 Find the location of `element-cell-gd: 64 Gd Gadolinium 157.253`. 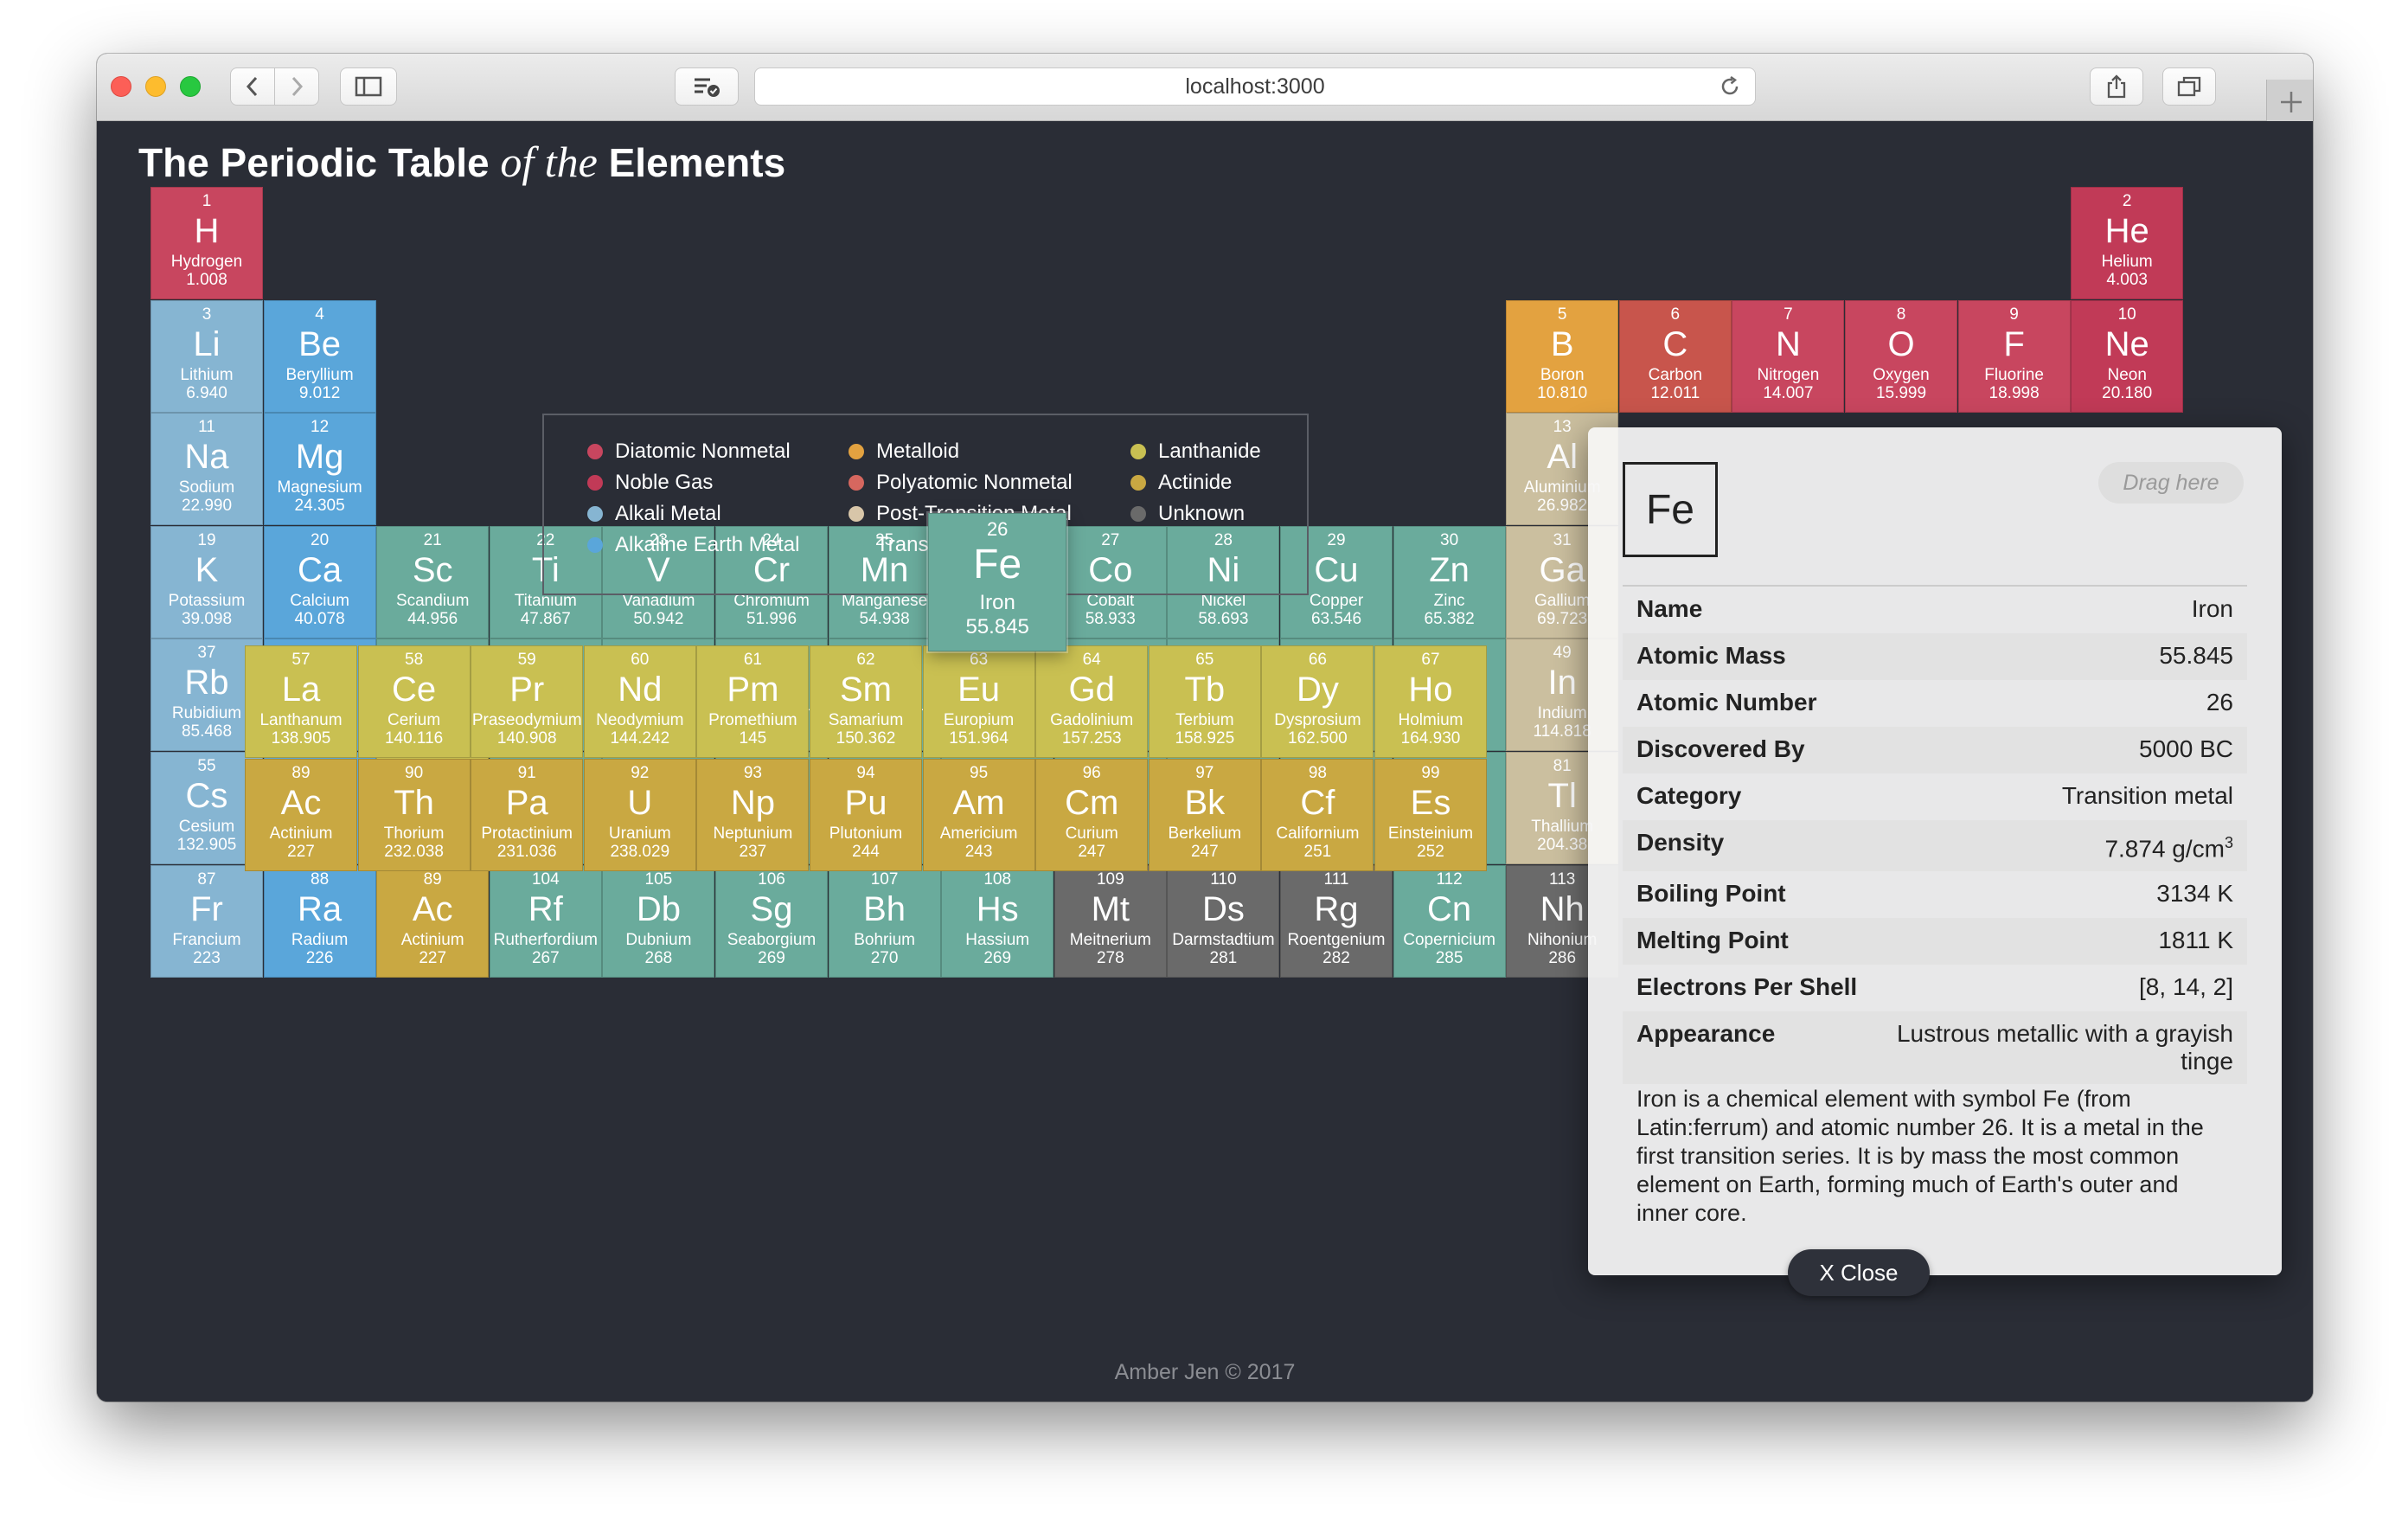

element-cell-gd: 64 Gd Gadolinium 157.253 is located at coordinates (1092, 701).